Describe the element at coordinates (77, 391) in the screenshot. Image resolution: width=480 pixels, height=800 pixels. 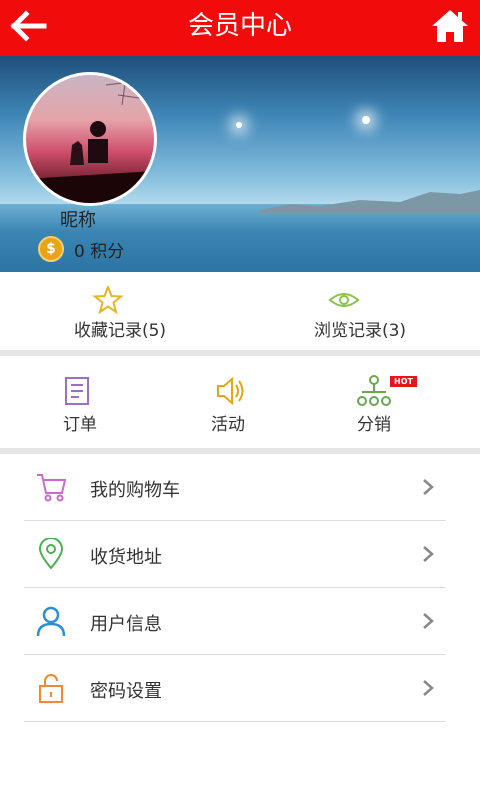
I see `order-icon` at that location.